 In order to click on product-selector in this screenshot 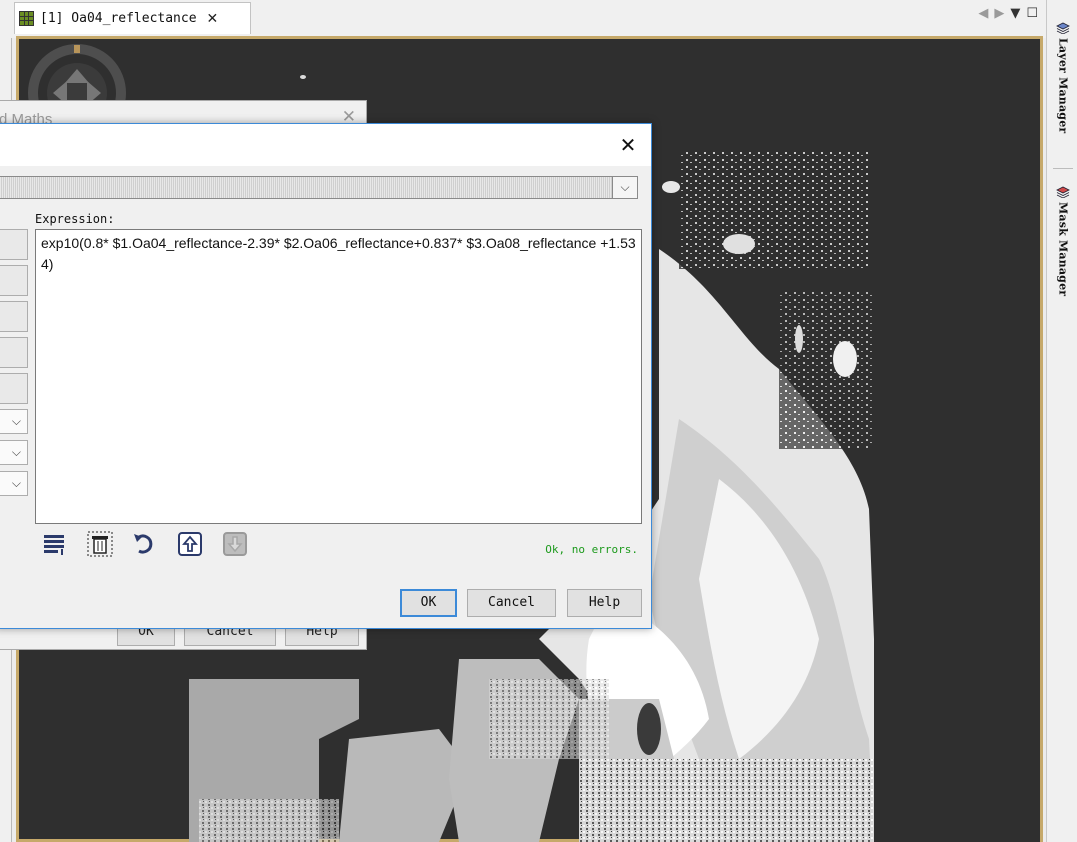, I will do `click(306, 187)`.